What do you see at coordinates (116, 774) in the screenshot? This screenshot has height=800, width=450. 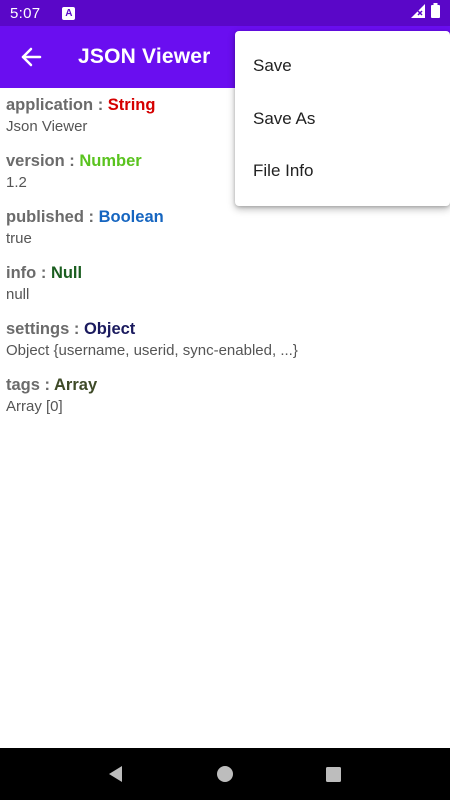 I see `back-triangle-icon` at bounding box center [116, 774].